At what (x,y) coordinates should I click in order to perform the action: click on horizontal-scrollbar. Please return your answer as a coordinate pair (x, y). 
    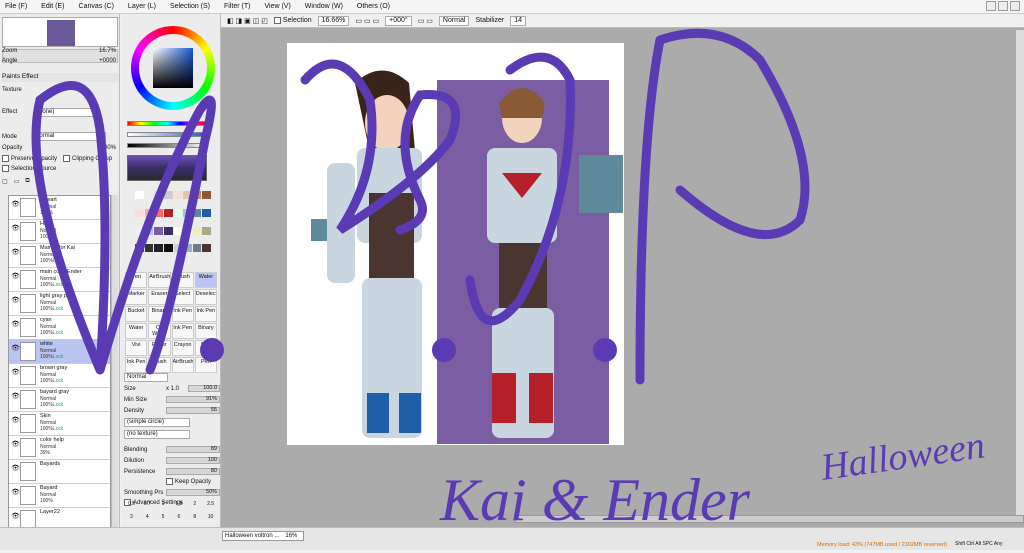
    Looking at the image, I should click on (769, 519).